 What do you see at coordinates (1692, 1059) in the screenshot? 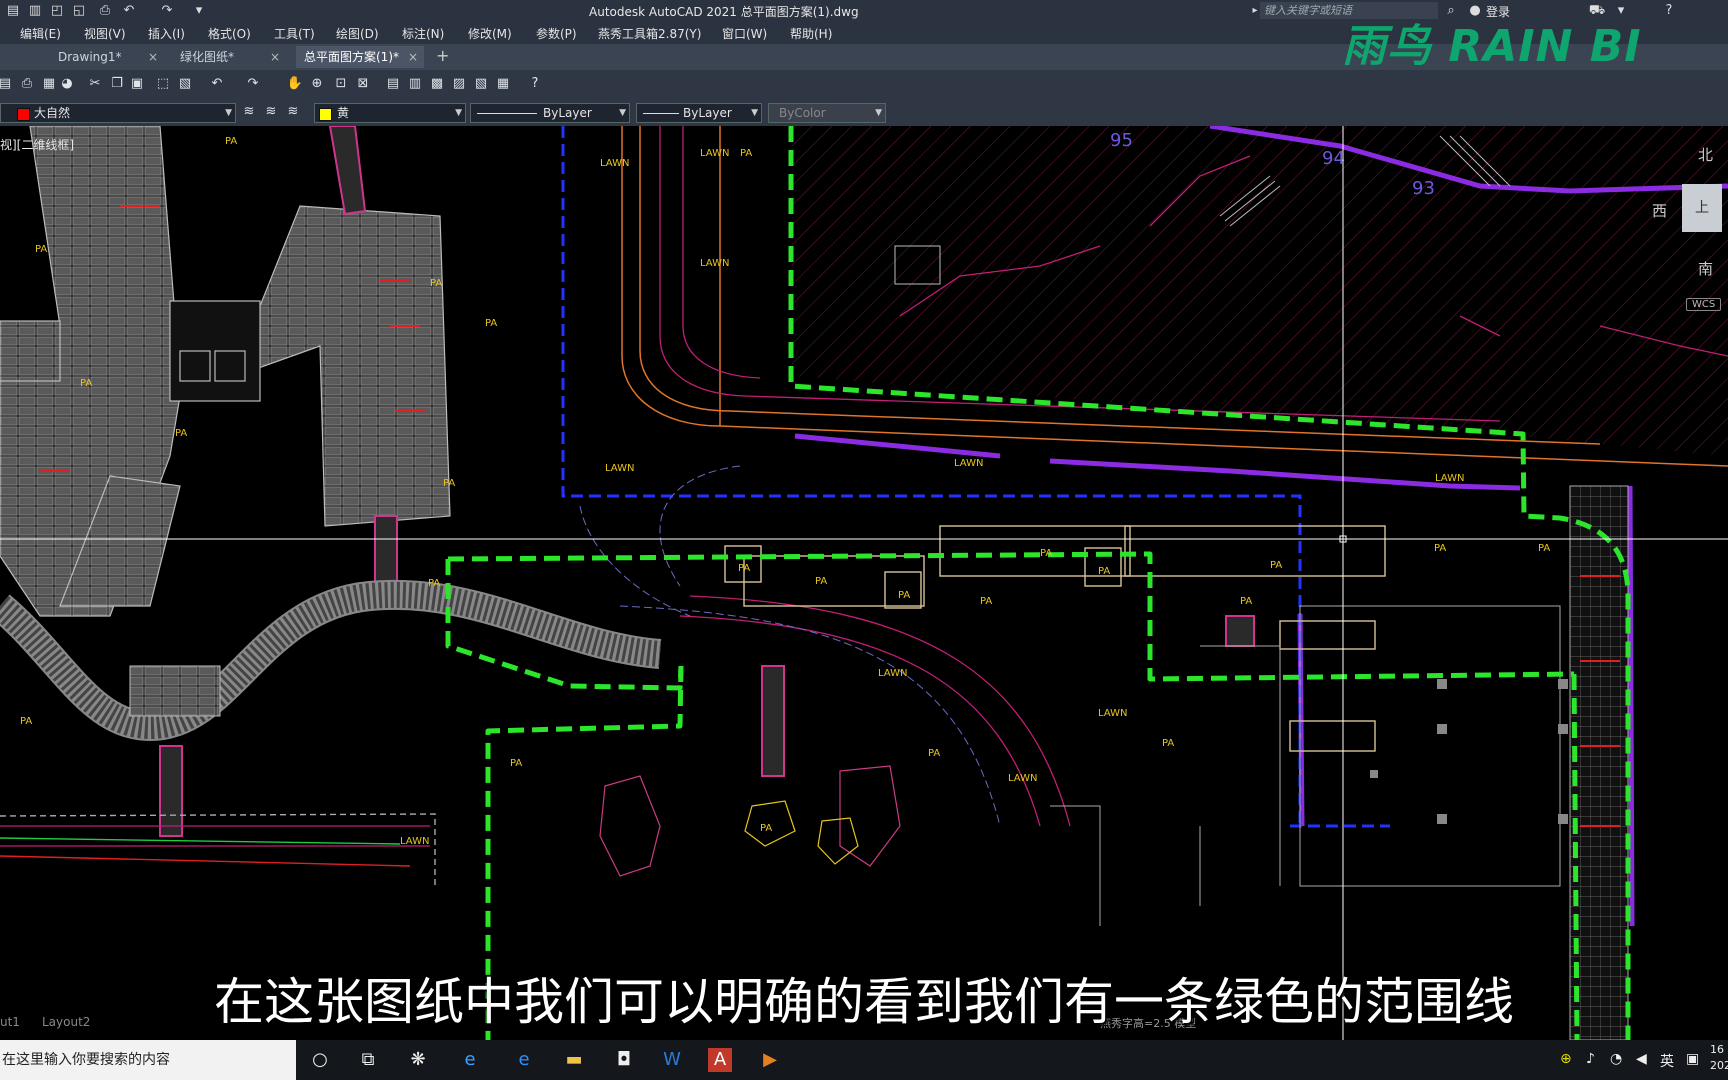
I see `tray-extra-icon: ▣` at bounding box center [1692, 1059].